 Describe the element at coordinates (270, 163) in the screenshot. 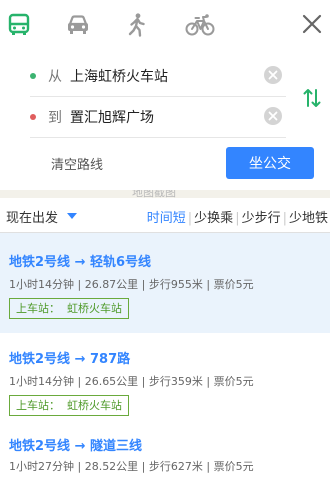

I see `search-bus-button: 坐公交` at that location.